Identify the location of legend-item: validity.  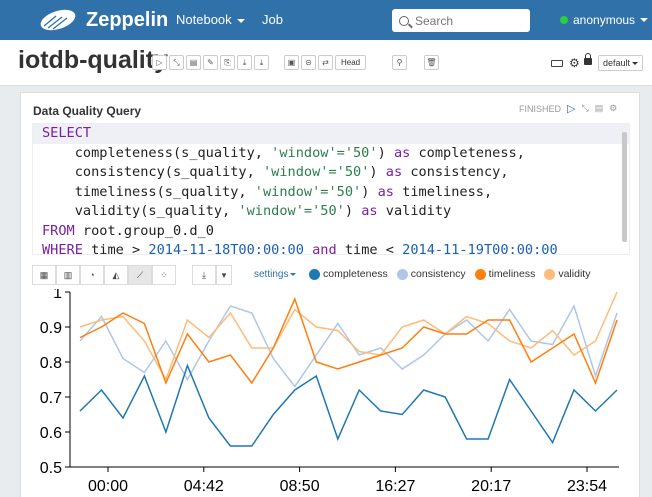
(567, 274).